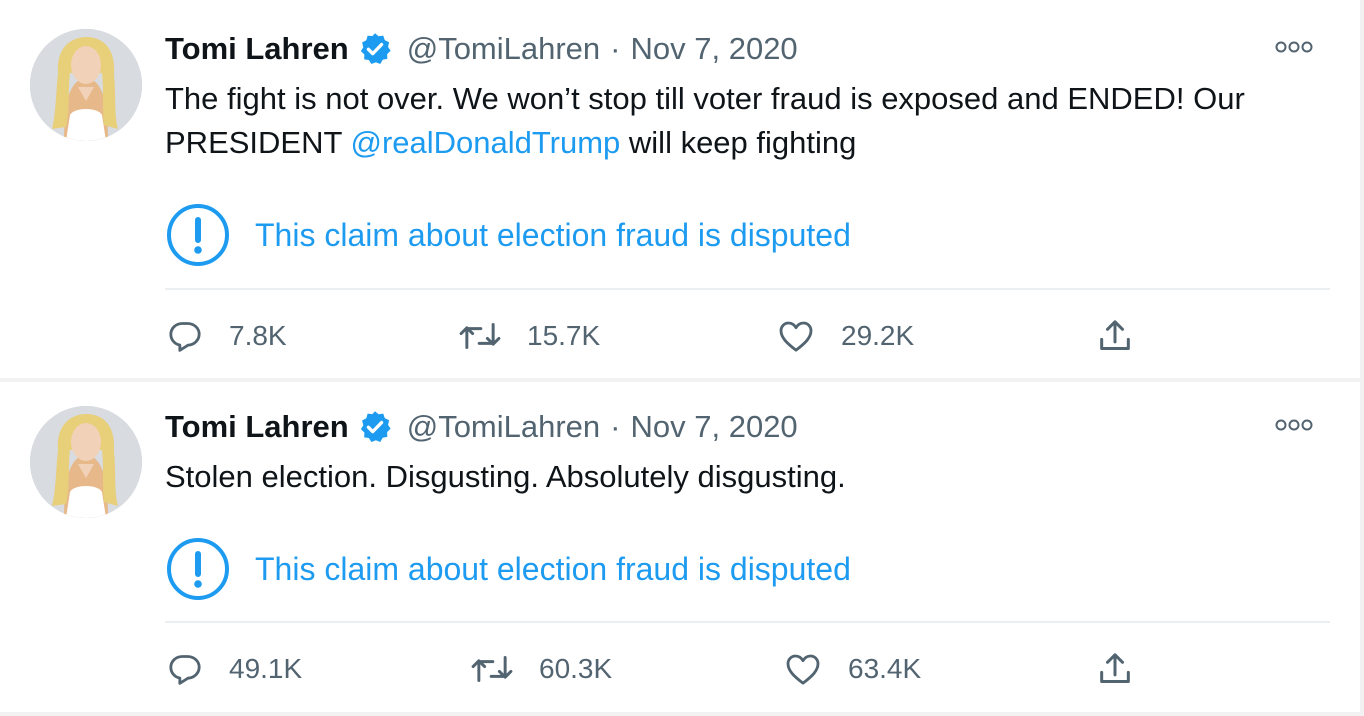  What do you see at coordinates (576, 668) in the screenshot?
I see `retweet-count: 60.3K` at bounding box center [576, 668].